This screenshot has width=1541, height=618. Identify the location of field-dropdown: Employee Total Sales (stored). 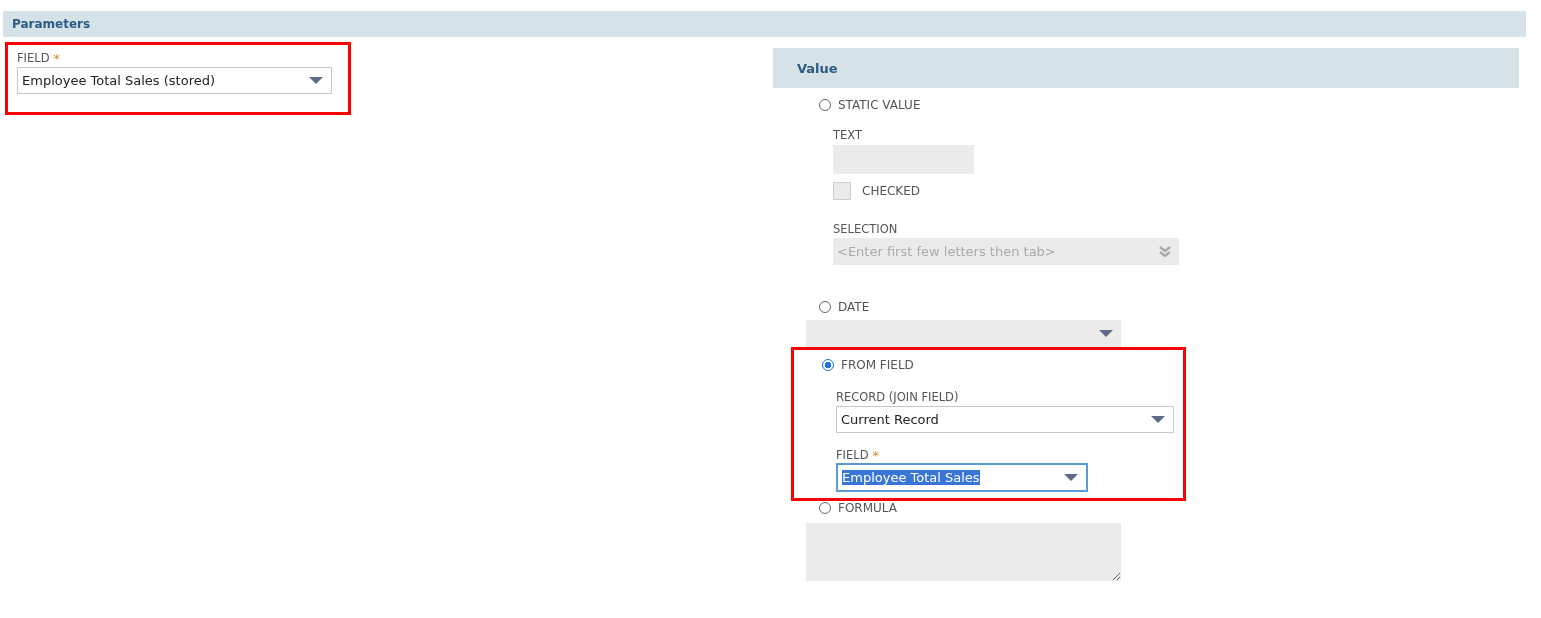
(174, 80).